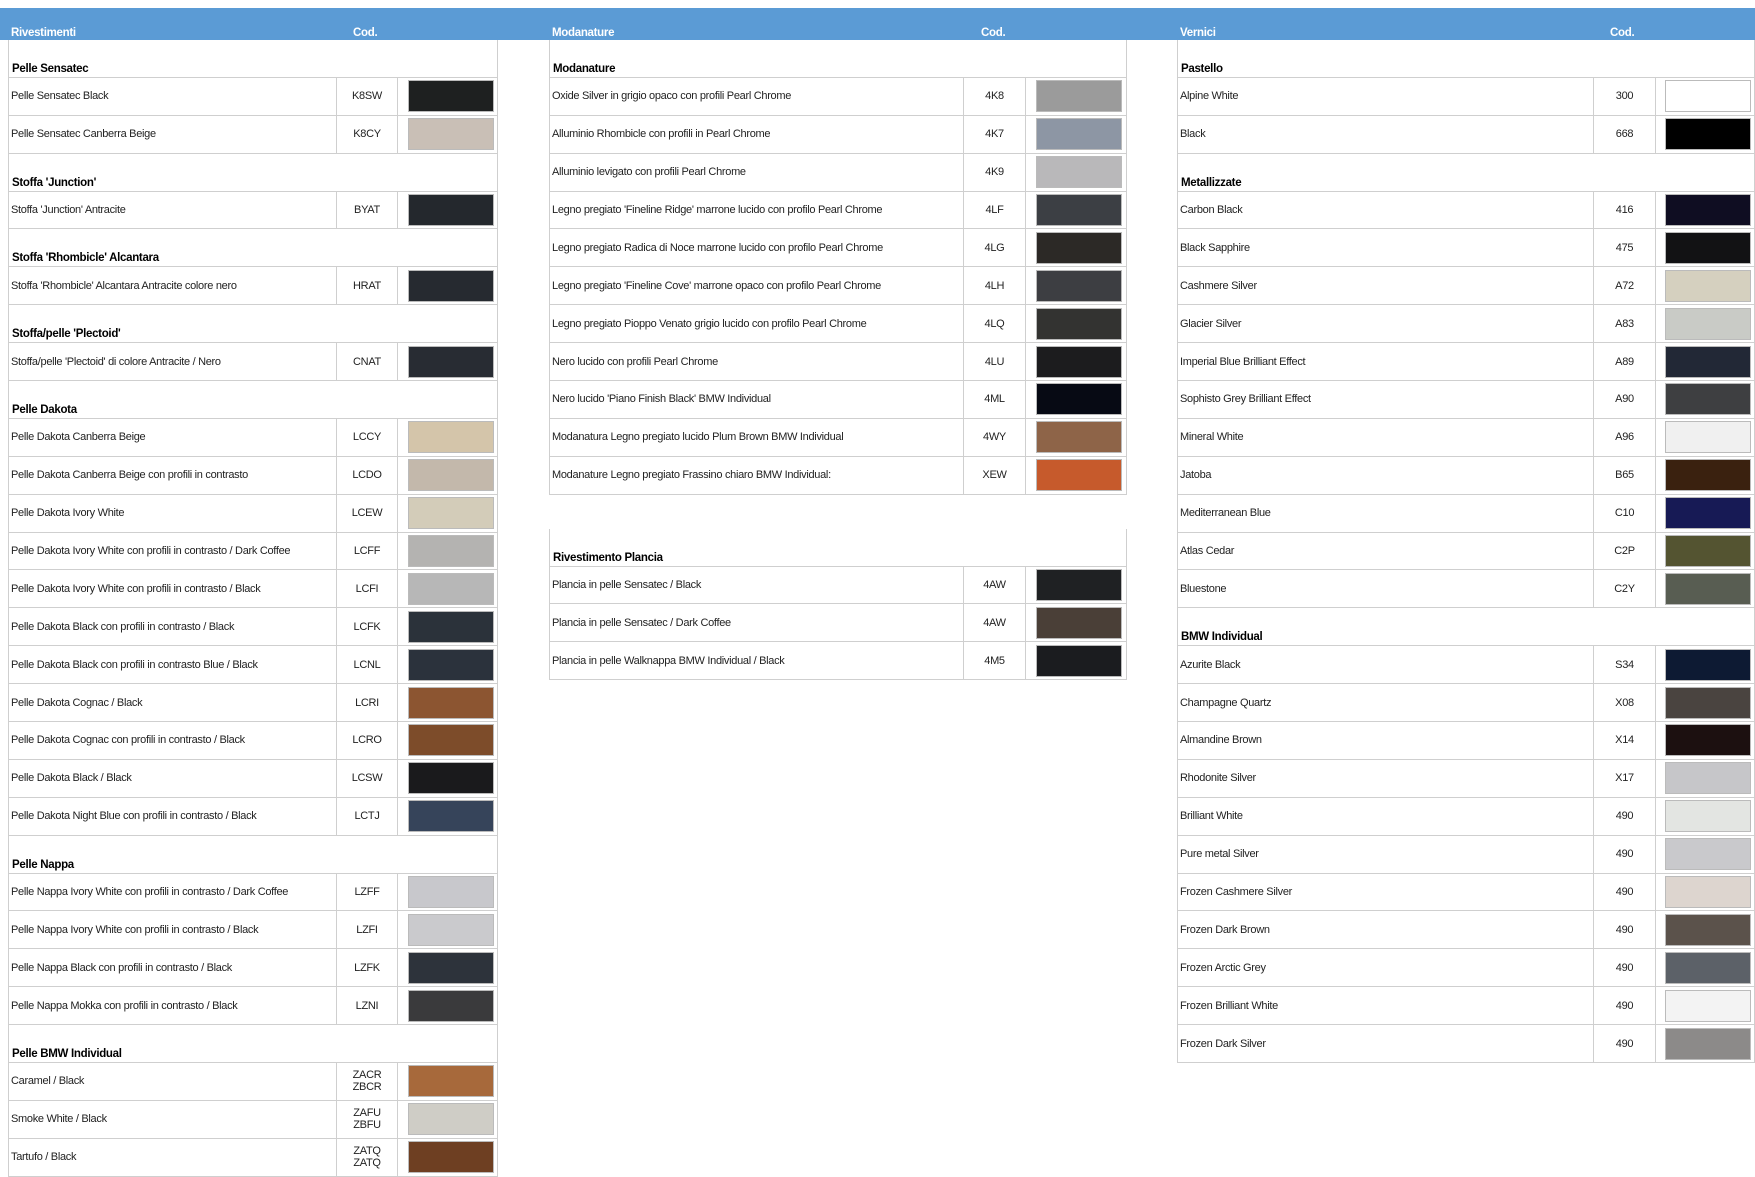 The width and height of the screenshot is (1755, 1177). I want to click on table-row: Black 668, so click(1466, 134).